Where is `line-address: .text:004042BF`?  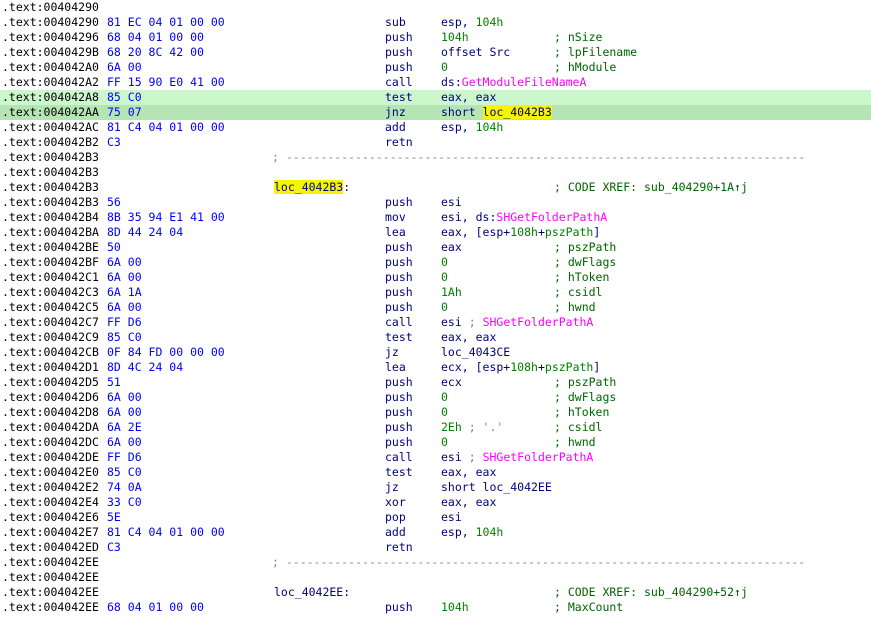 line-address: .text:004042BF is located at coordinates (50, 262).